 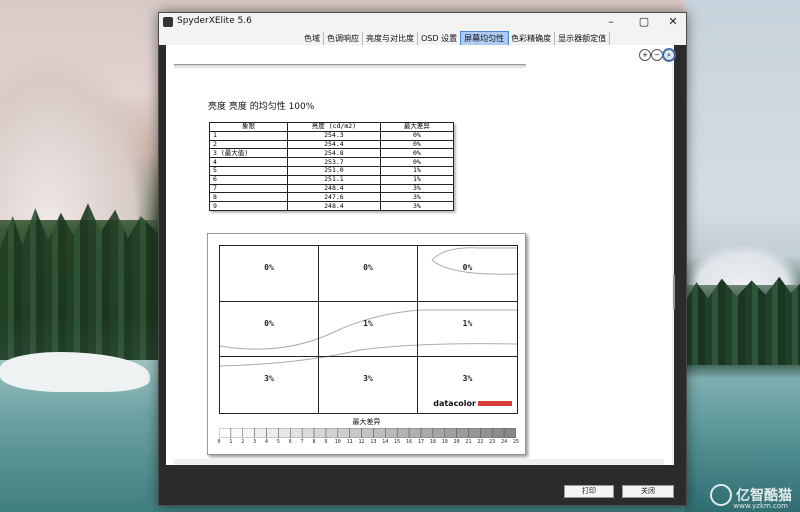 What do you see at coordinates (349, 442) in the screenshot?
I see `scale-label: 11` at bounding box center [349, 442].